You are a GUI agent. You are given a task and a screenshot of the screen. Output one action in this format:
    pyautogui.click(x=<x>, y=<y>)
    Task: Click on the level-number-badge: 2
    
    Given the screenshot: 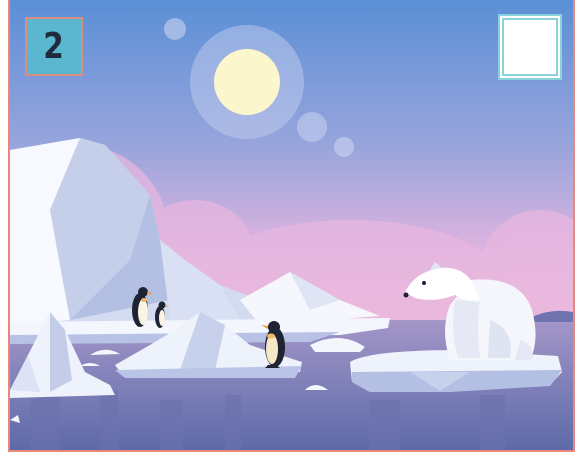 What is the action you would take?
    pyautogui.click(x=54, y=46)
    